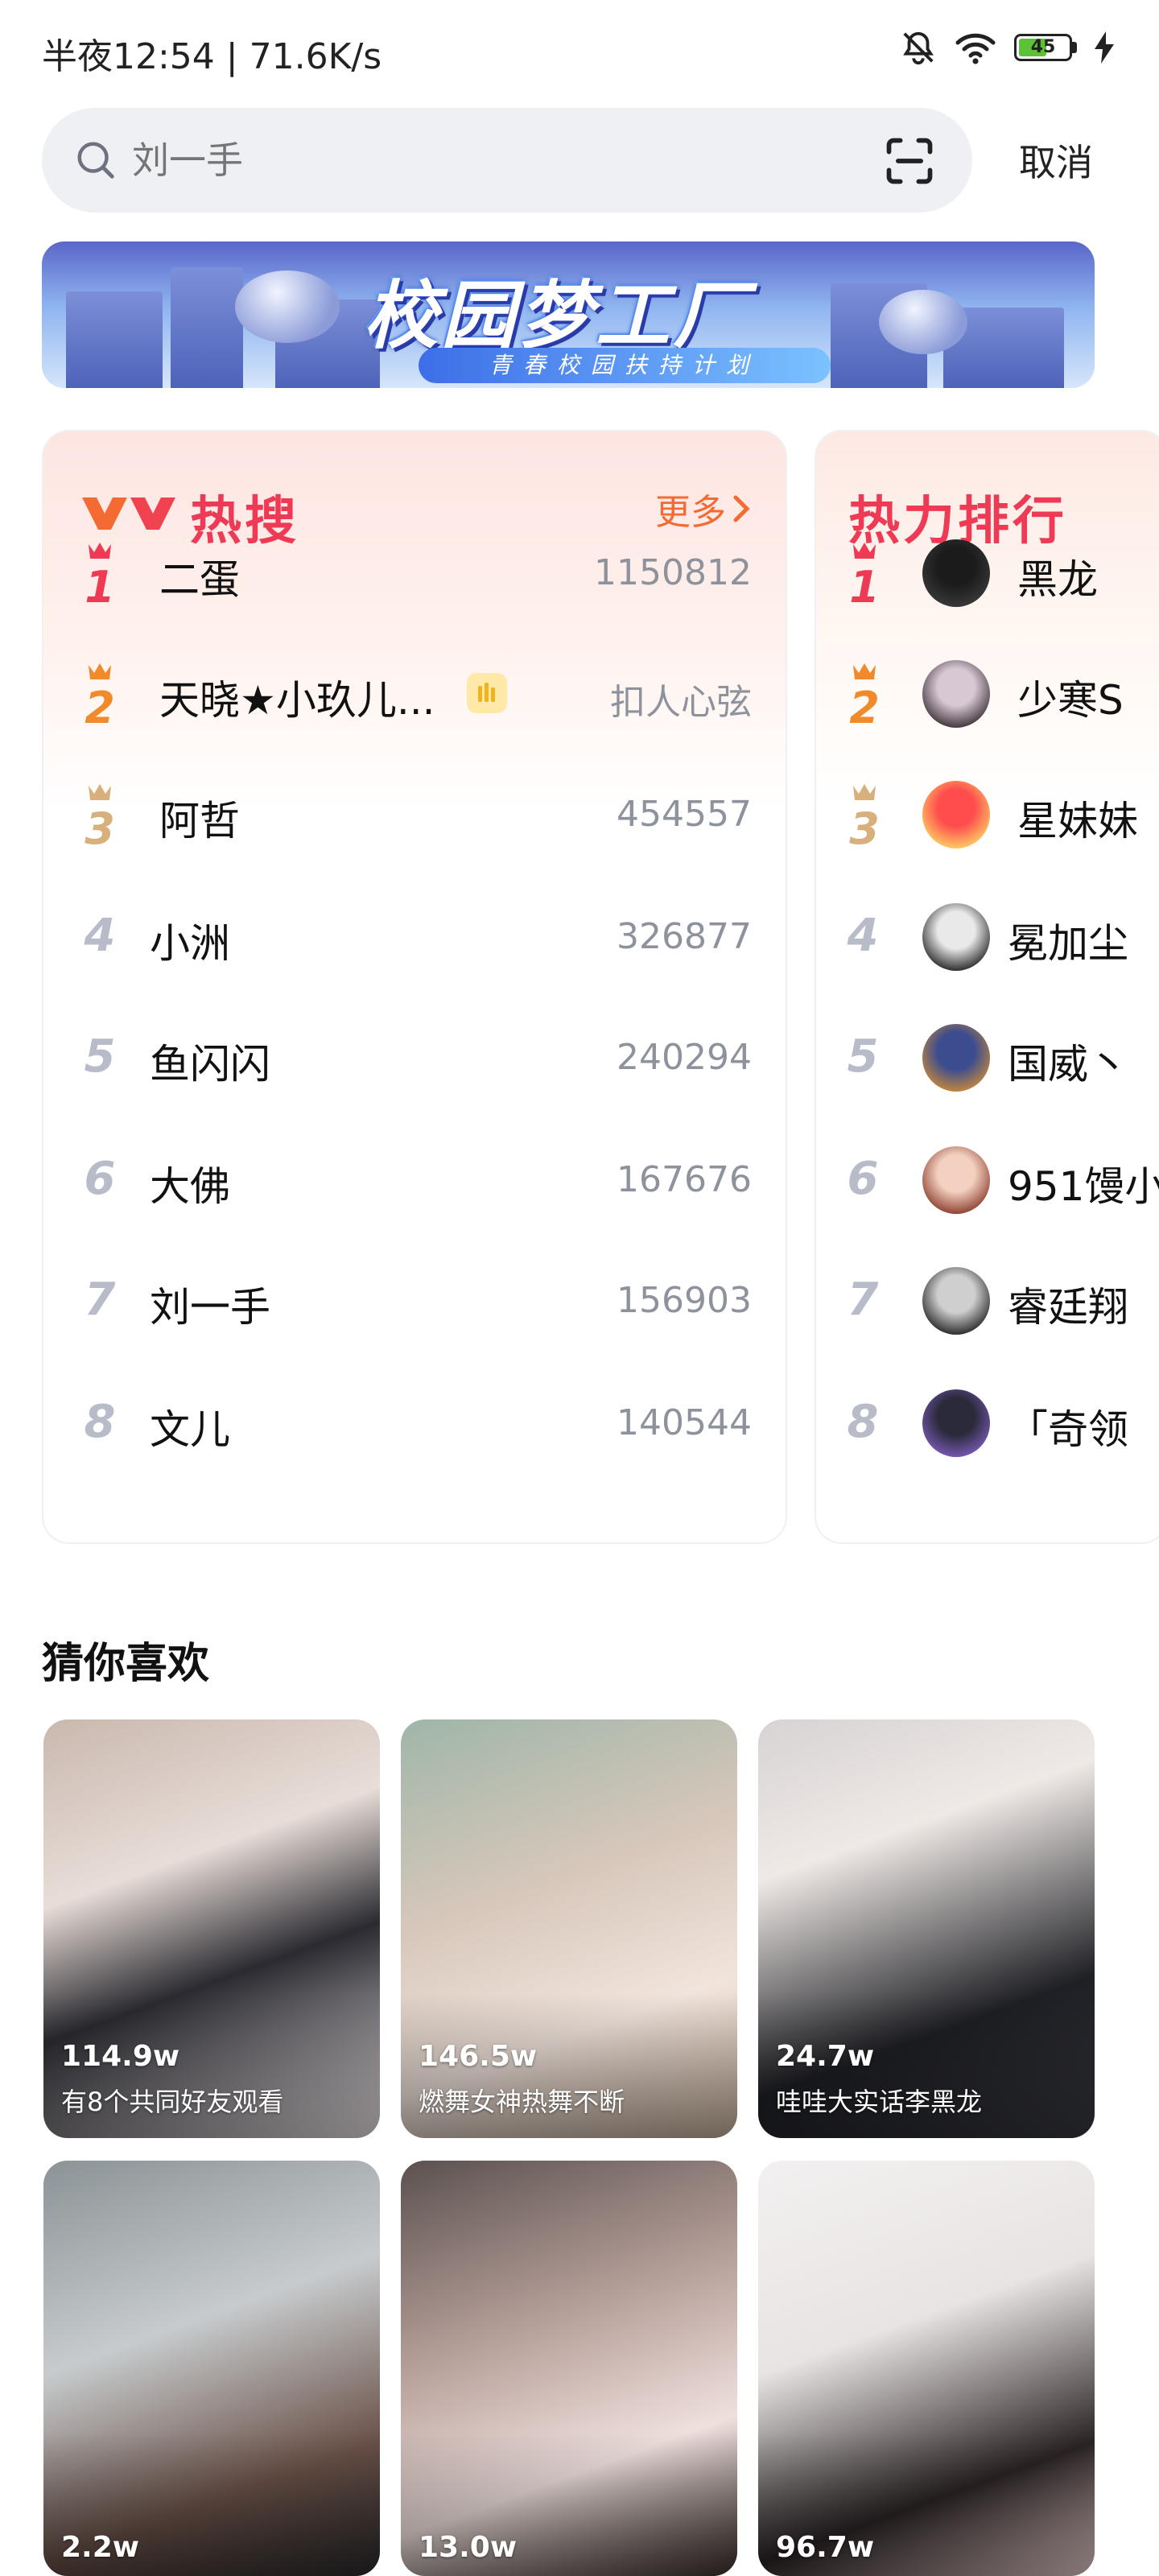 Image resolution: width=1159 pixels, height=2576 pixels. I want to click on heat-rank-item: 7 睿廷翔, so click(987, 1301).